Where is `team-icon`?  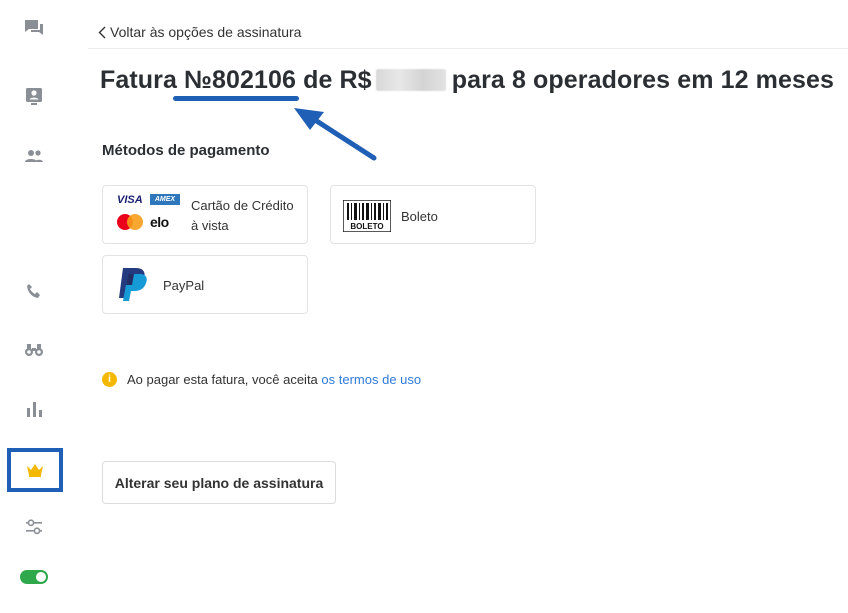 team-icon is located at coordinates (34, 156).